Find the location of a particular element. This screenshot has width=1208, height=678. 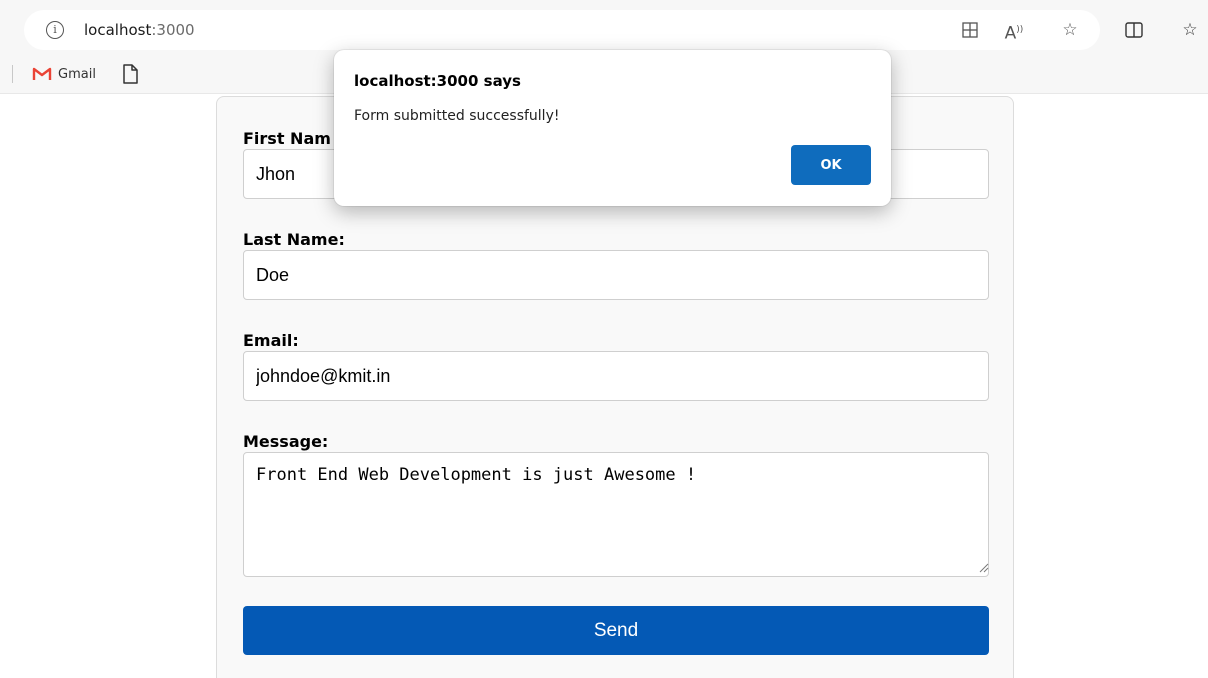

favorite-star-icon: ☆ is located at coordinates (1070, 30).